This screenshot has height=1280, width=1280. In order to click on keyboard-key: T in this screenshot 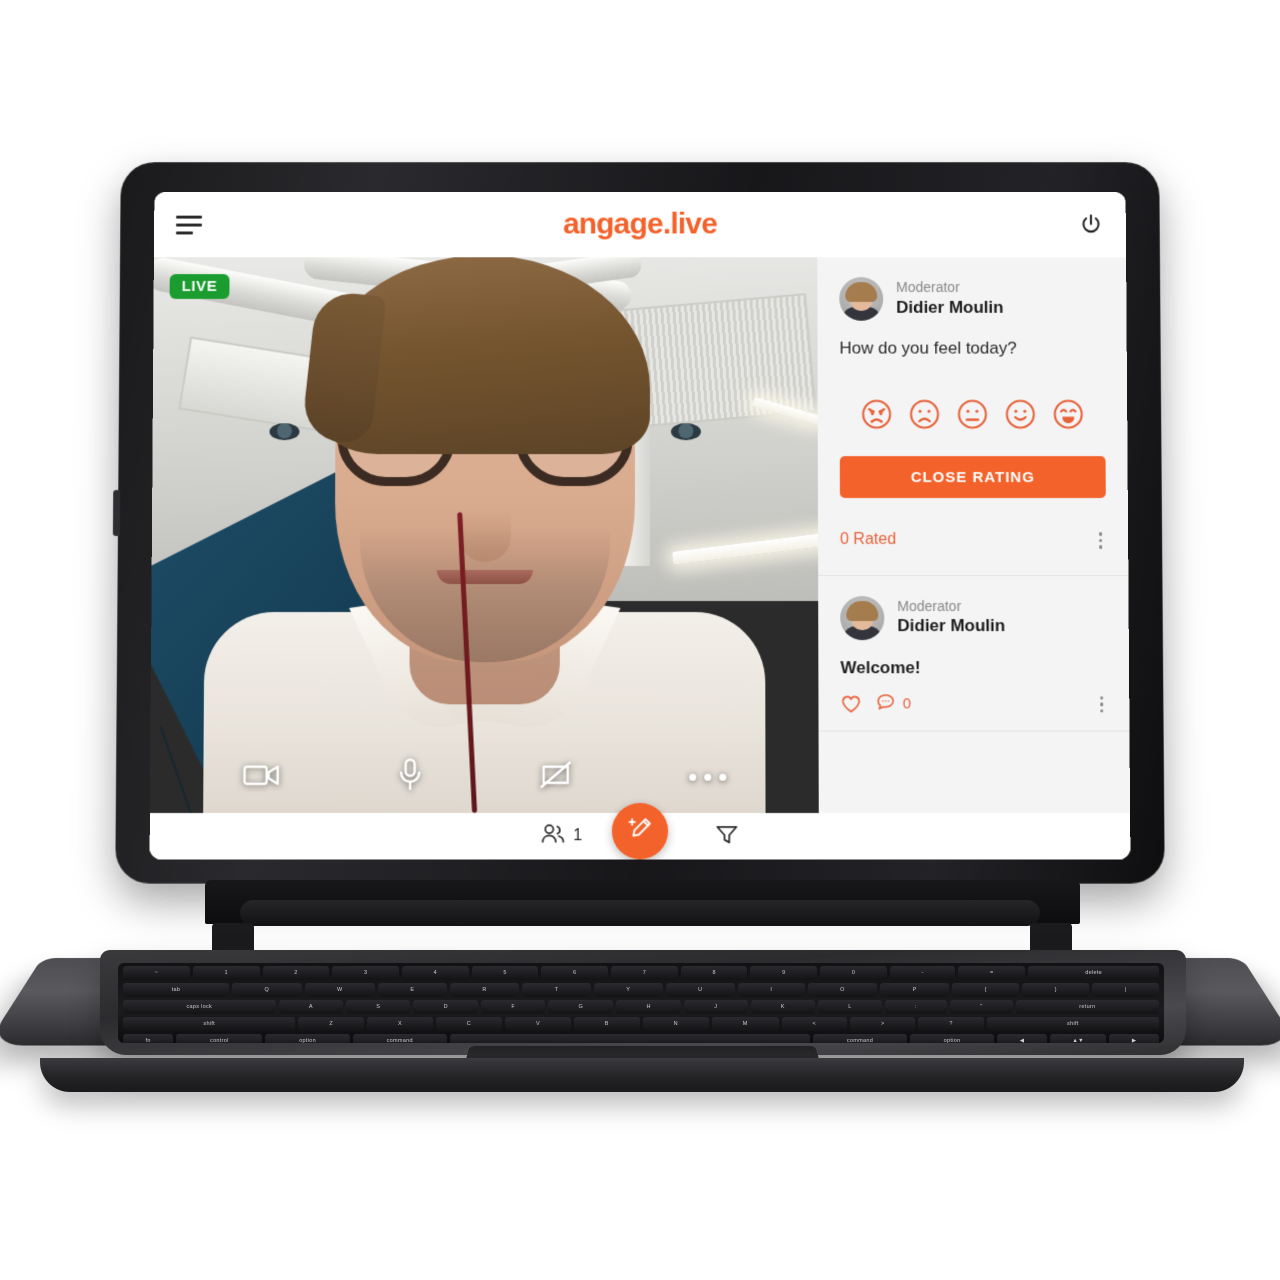, I will do `click(556, 990)`.